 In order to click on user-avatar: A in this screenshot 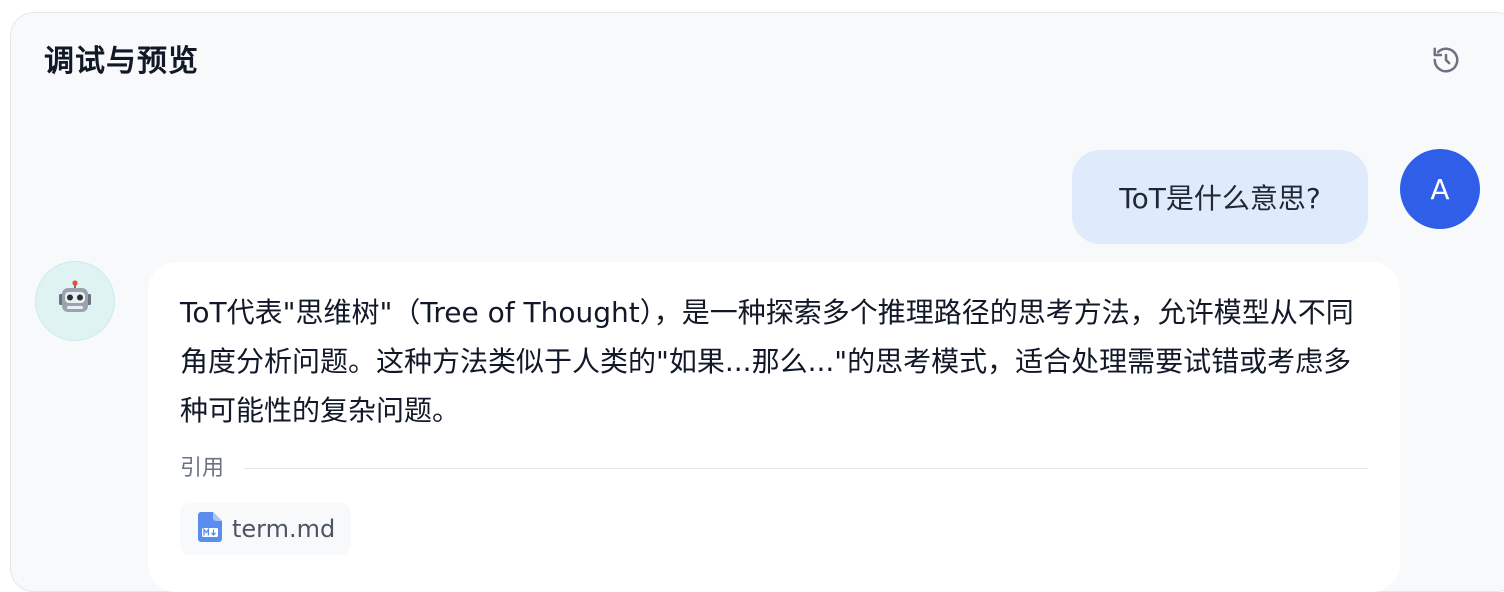, I will do `click(1440, 189)`.